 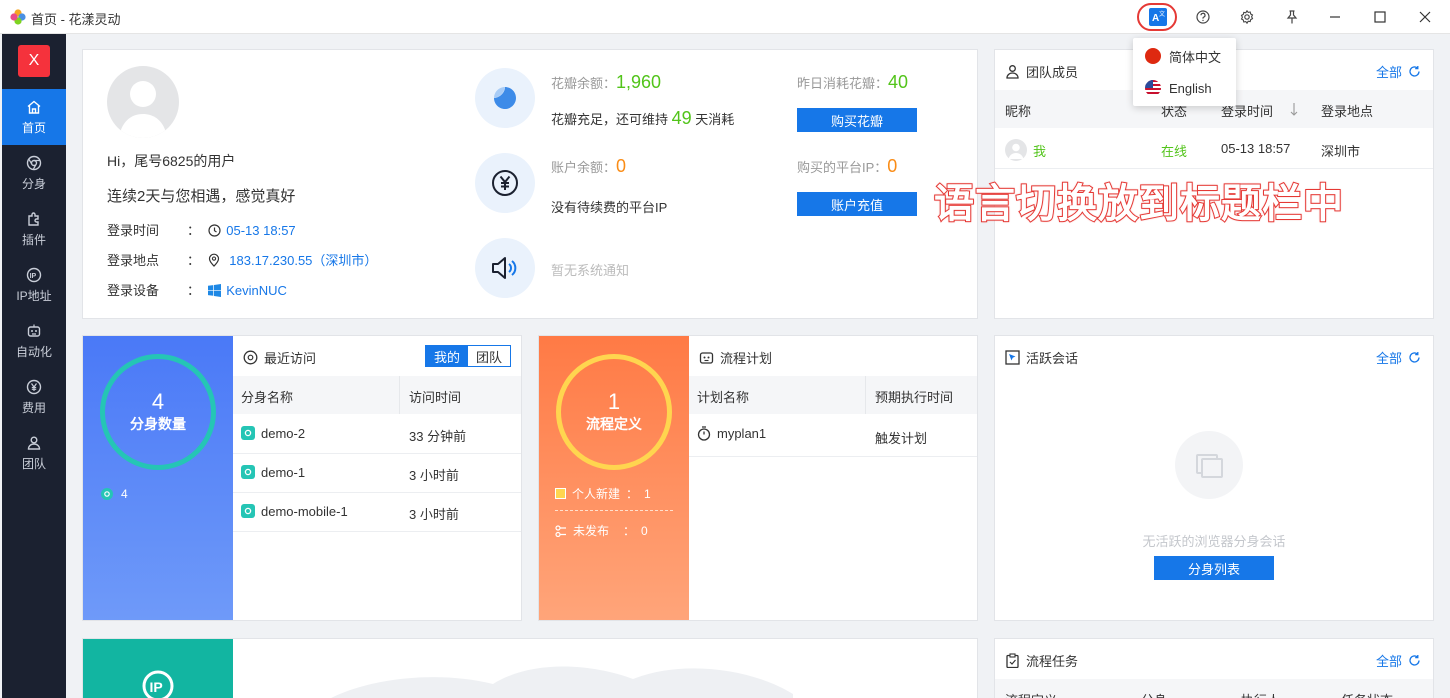 I want to click on bought-ip-row: 购买的平台IP：0, so click(x=847, y=166).